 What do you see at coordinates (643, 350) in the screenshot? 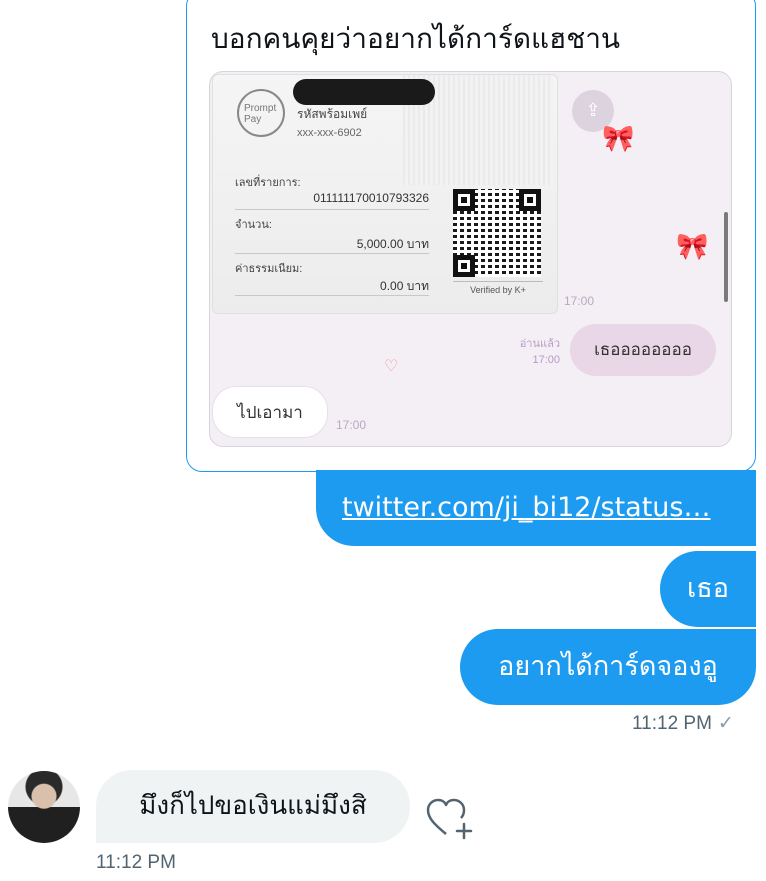
I see `chat-bubble-outgoing: เธออออออออ` at bounding box center [643, 350].